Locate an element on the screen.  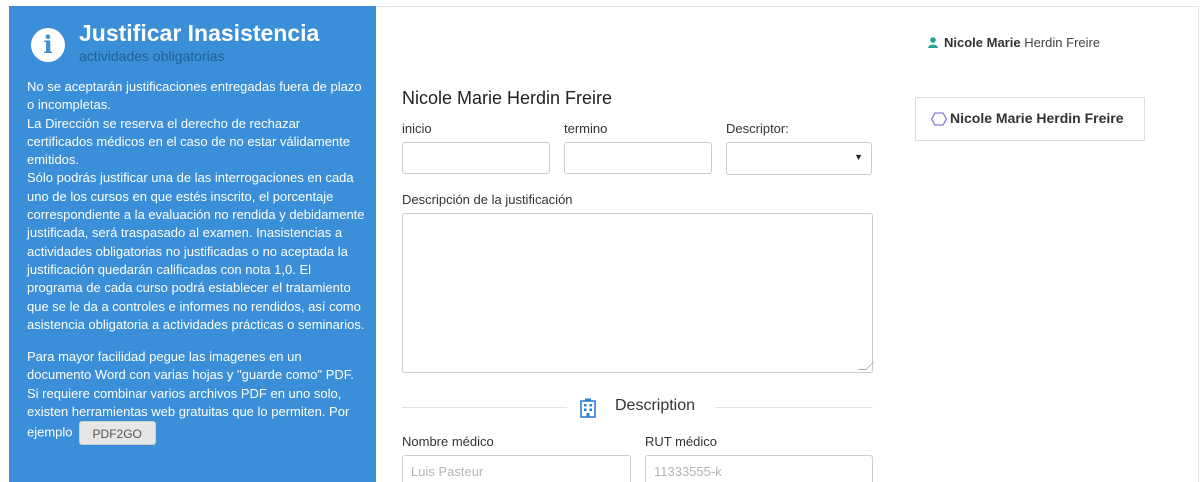
current-user: Nicole Marie Herdin Freire is located at coordinates (1014, 42).